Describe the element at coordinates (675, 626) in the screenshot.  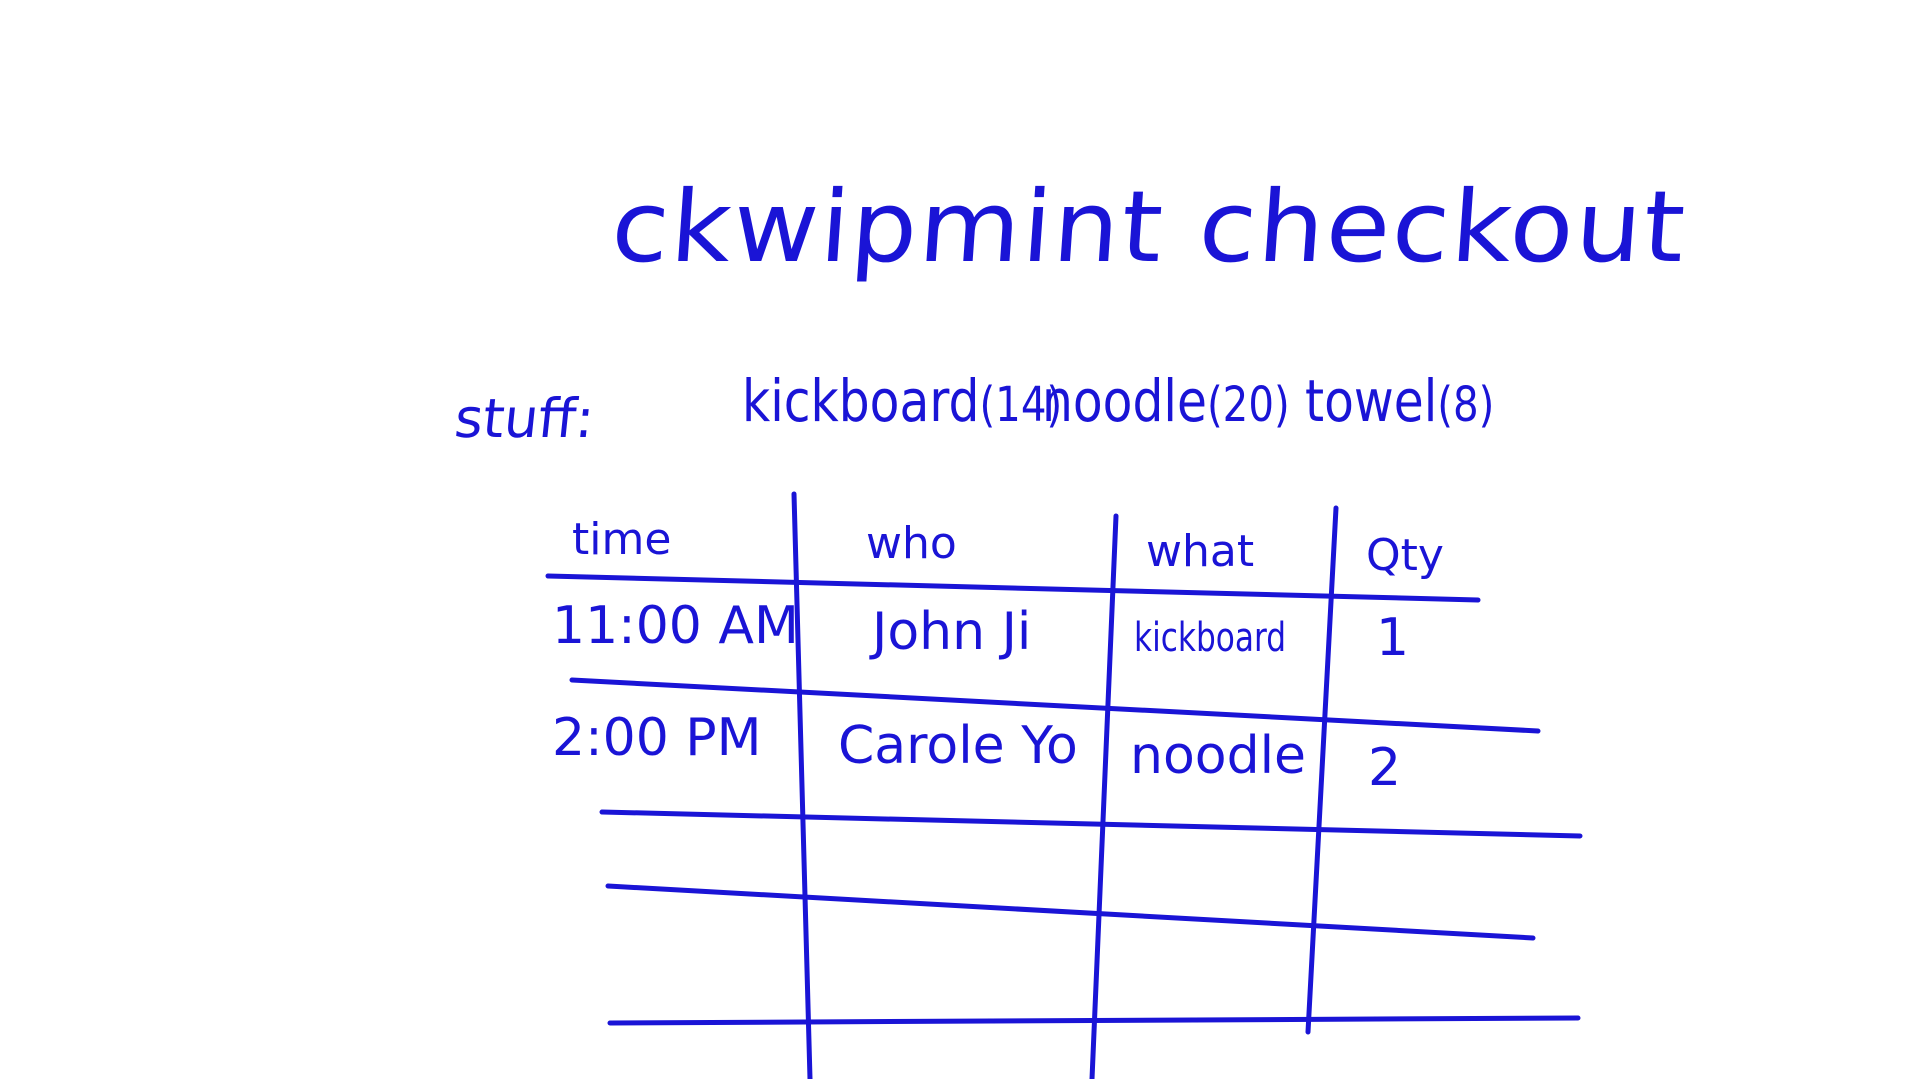
I see `row1-time: 11:00 AM` at that location.